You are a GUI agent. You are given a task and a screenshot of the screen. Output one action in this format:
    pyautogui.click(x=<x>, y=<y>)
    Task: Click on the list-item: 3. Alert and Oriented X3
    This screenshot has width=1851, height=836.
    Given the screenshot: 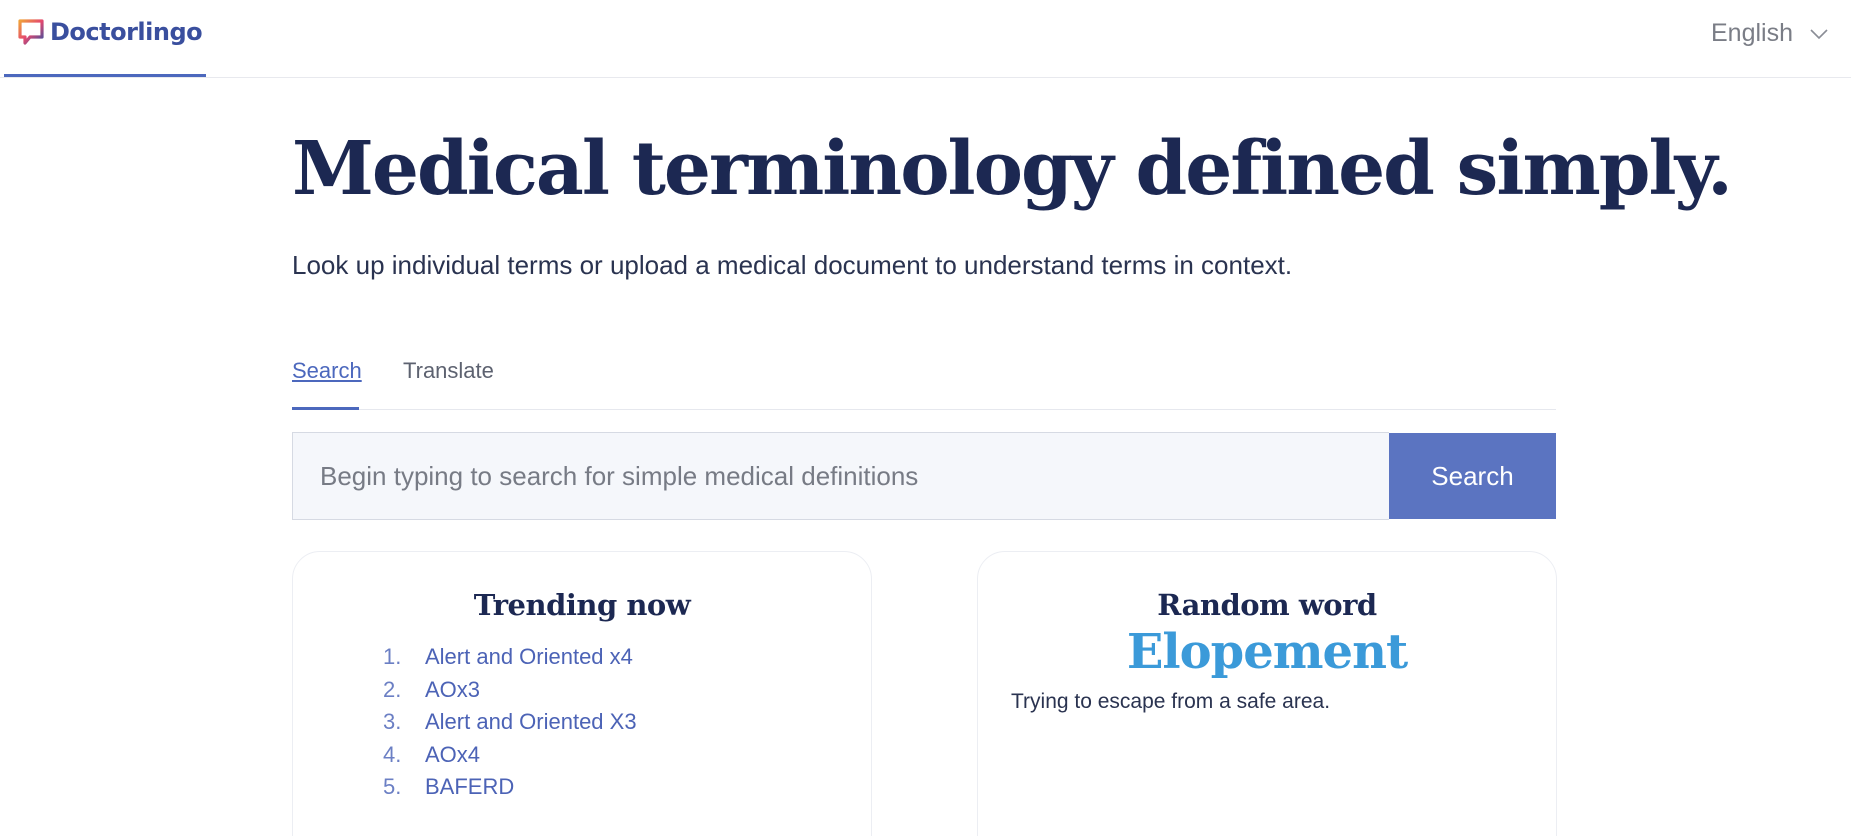 What is the action you would take?
    pyautogui.click(x=627, y=725)
    